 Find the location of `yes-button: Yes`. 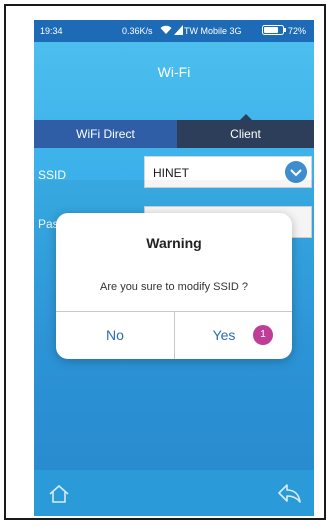

yes-button: Yes is located at coordinates (234, 335).